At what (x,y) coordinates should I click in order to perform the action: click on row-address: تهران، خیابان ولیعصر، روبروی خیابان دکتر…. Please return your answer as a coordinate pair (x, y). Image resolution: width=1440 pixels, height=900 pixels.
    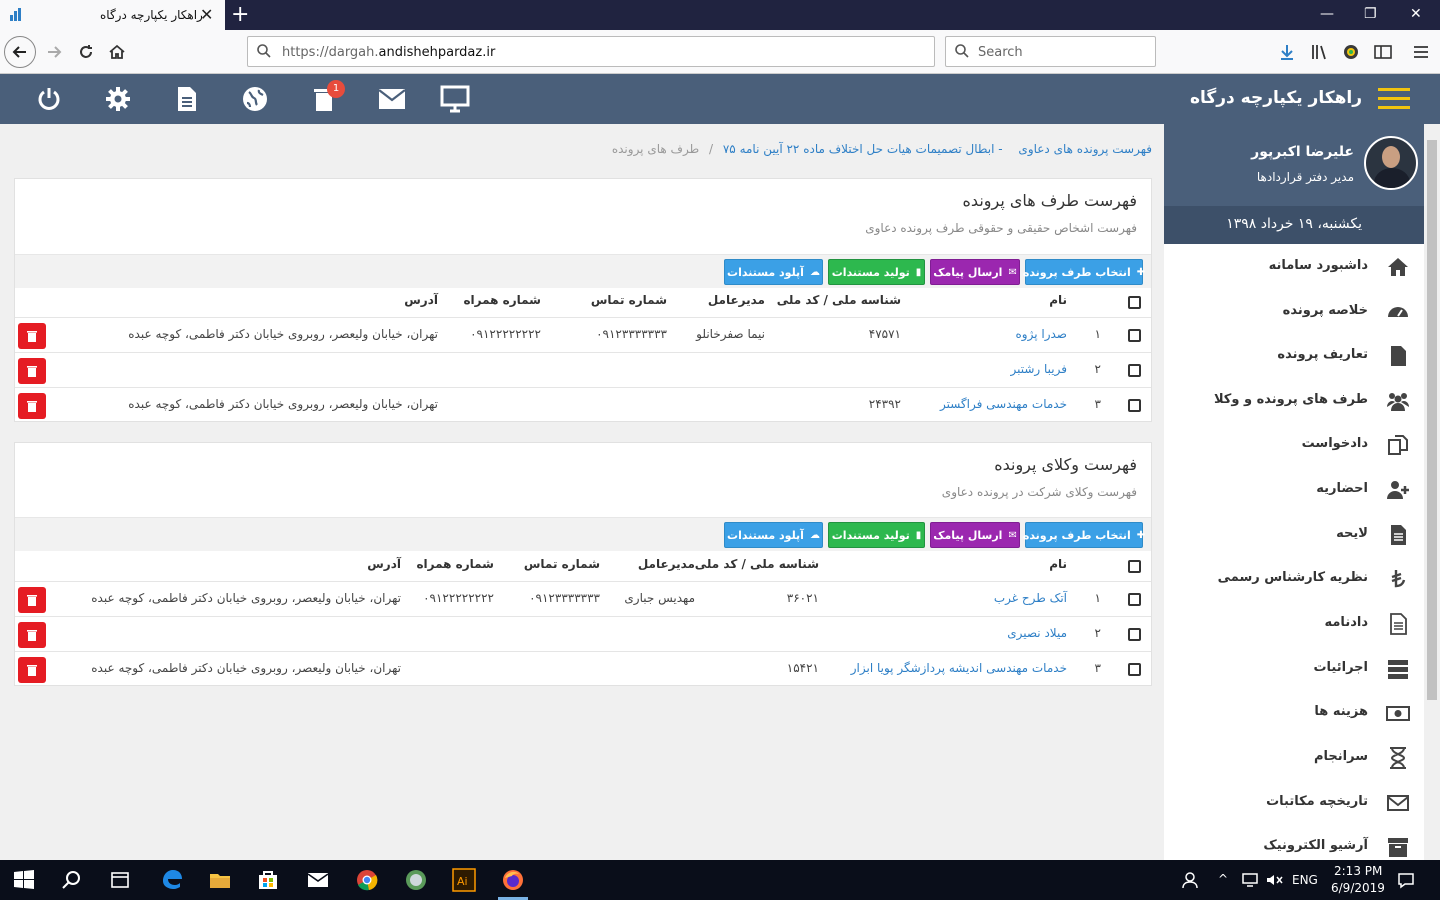
    Looking at the image, I should click on (283, 404).